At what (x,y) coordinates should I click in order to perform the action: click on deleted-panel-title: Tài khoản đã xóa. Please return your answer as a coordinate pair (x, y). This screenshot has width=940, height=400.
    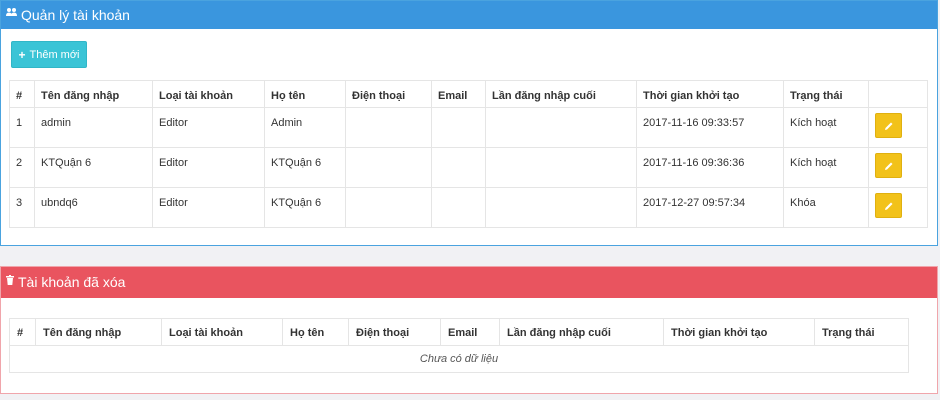
    Looking at the image, I should click on (72, 282).